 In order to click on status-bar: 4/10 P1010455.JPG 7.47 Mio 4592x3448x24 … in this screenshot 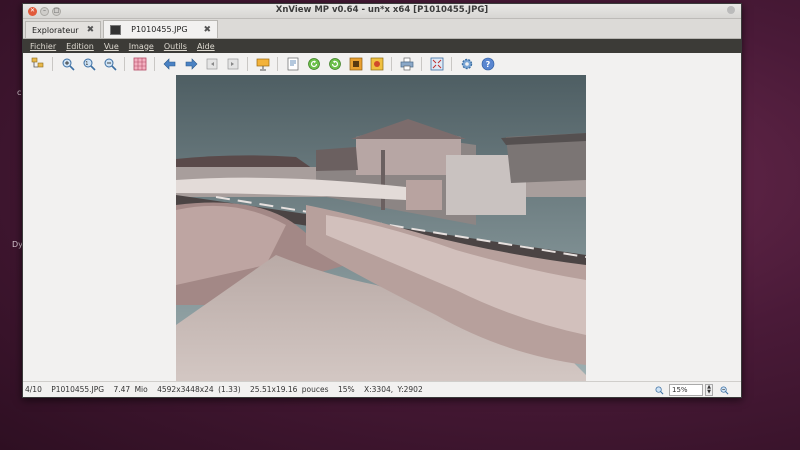, I will do `click(382, 389)`.